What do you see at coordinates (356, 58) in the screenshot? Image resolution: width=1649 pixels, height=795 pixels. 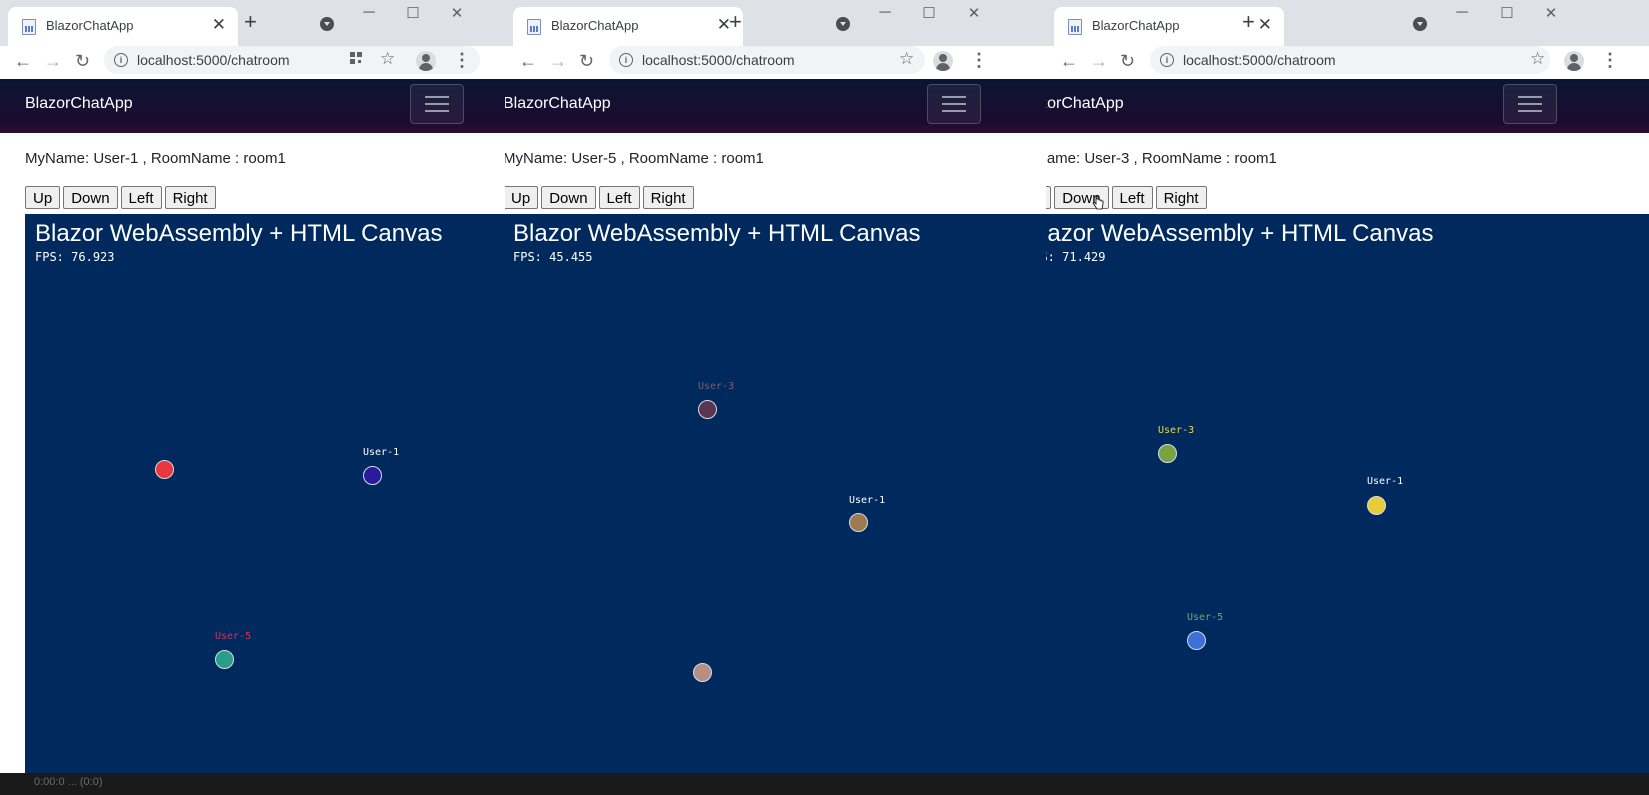 I see `qr-code-icon` at bounding box center [356, 58].